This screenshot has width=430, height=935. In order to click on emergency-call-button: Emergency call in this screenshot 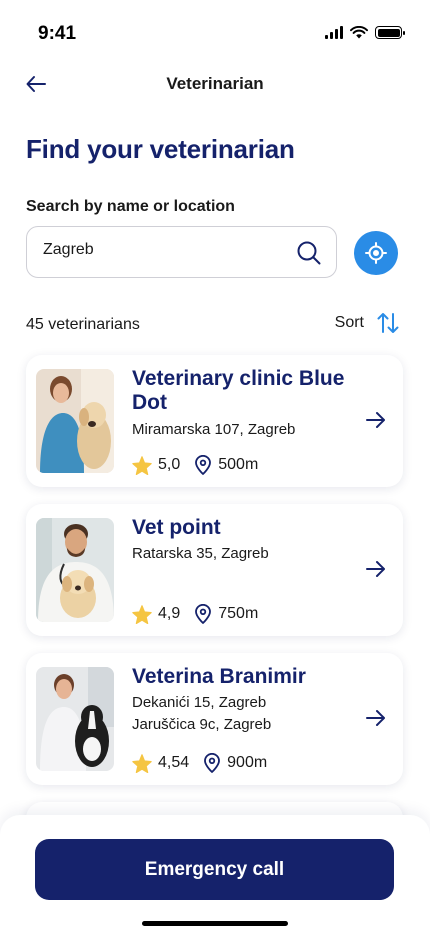, I will do `click(214, 869)`.